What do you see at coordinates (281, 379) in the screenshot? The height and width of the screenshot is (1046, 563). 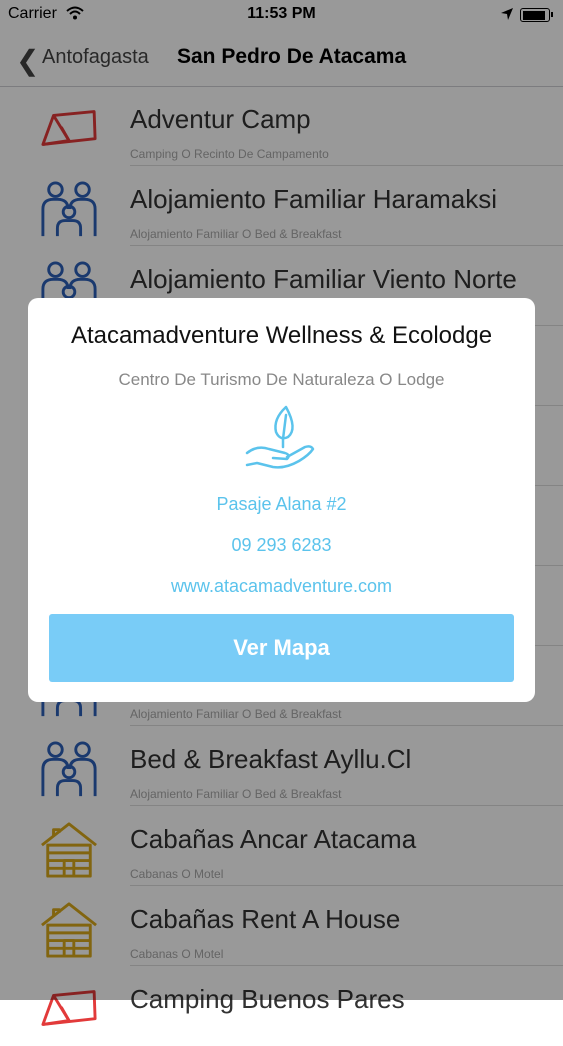 I see `modal-category: Centro De Turismo De Naturaleza O Lodge` at bounding box center [281, 379].